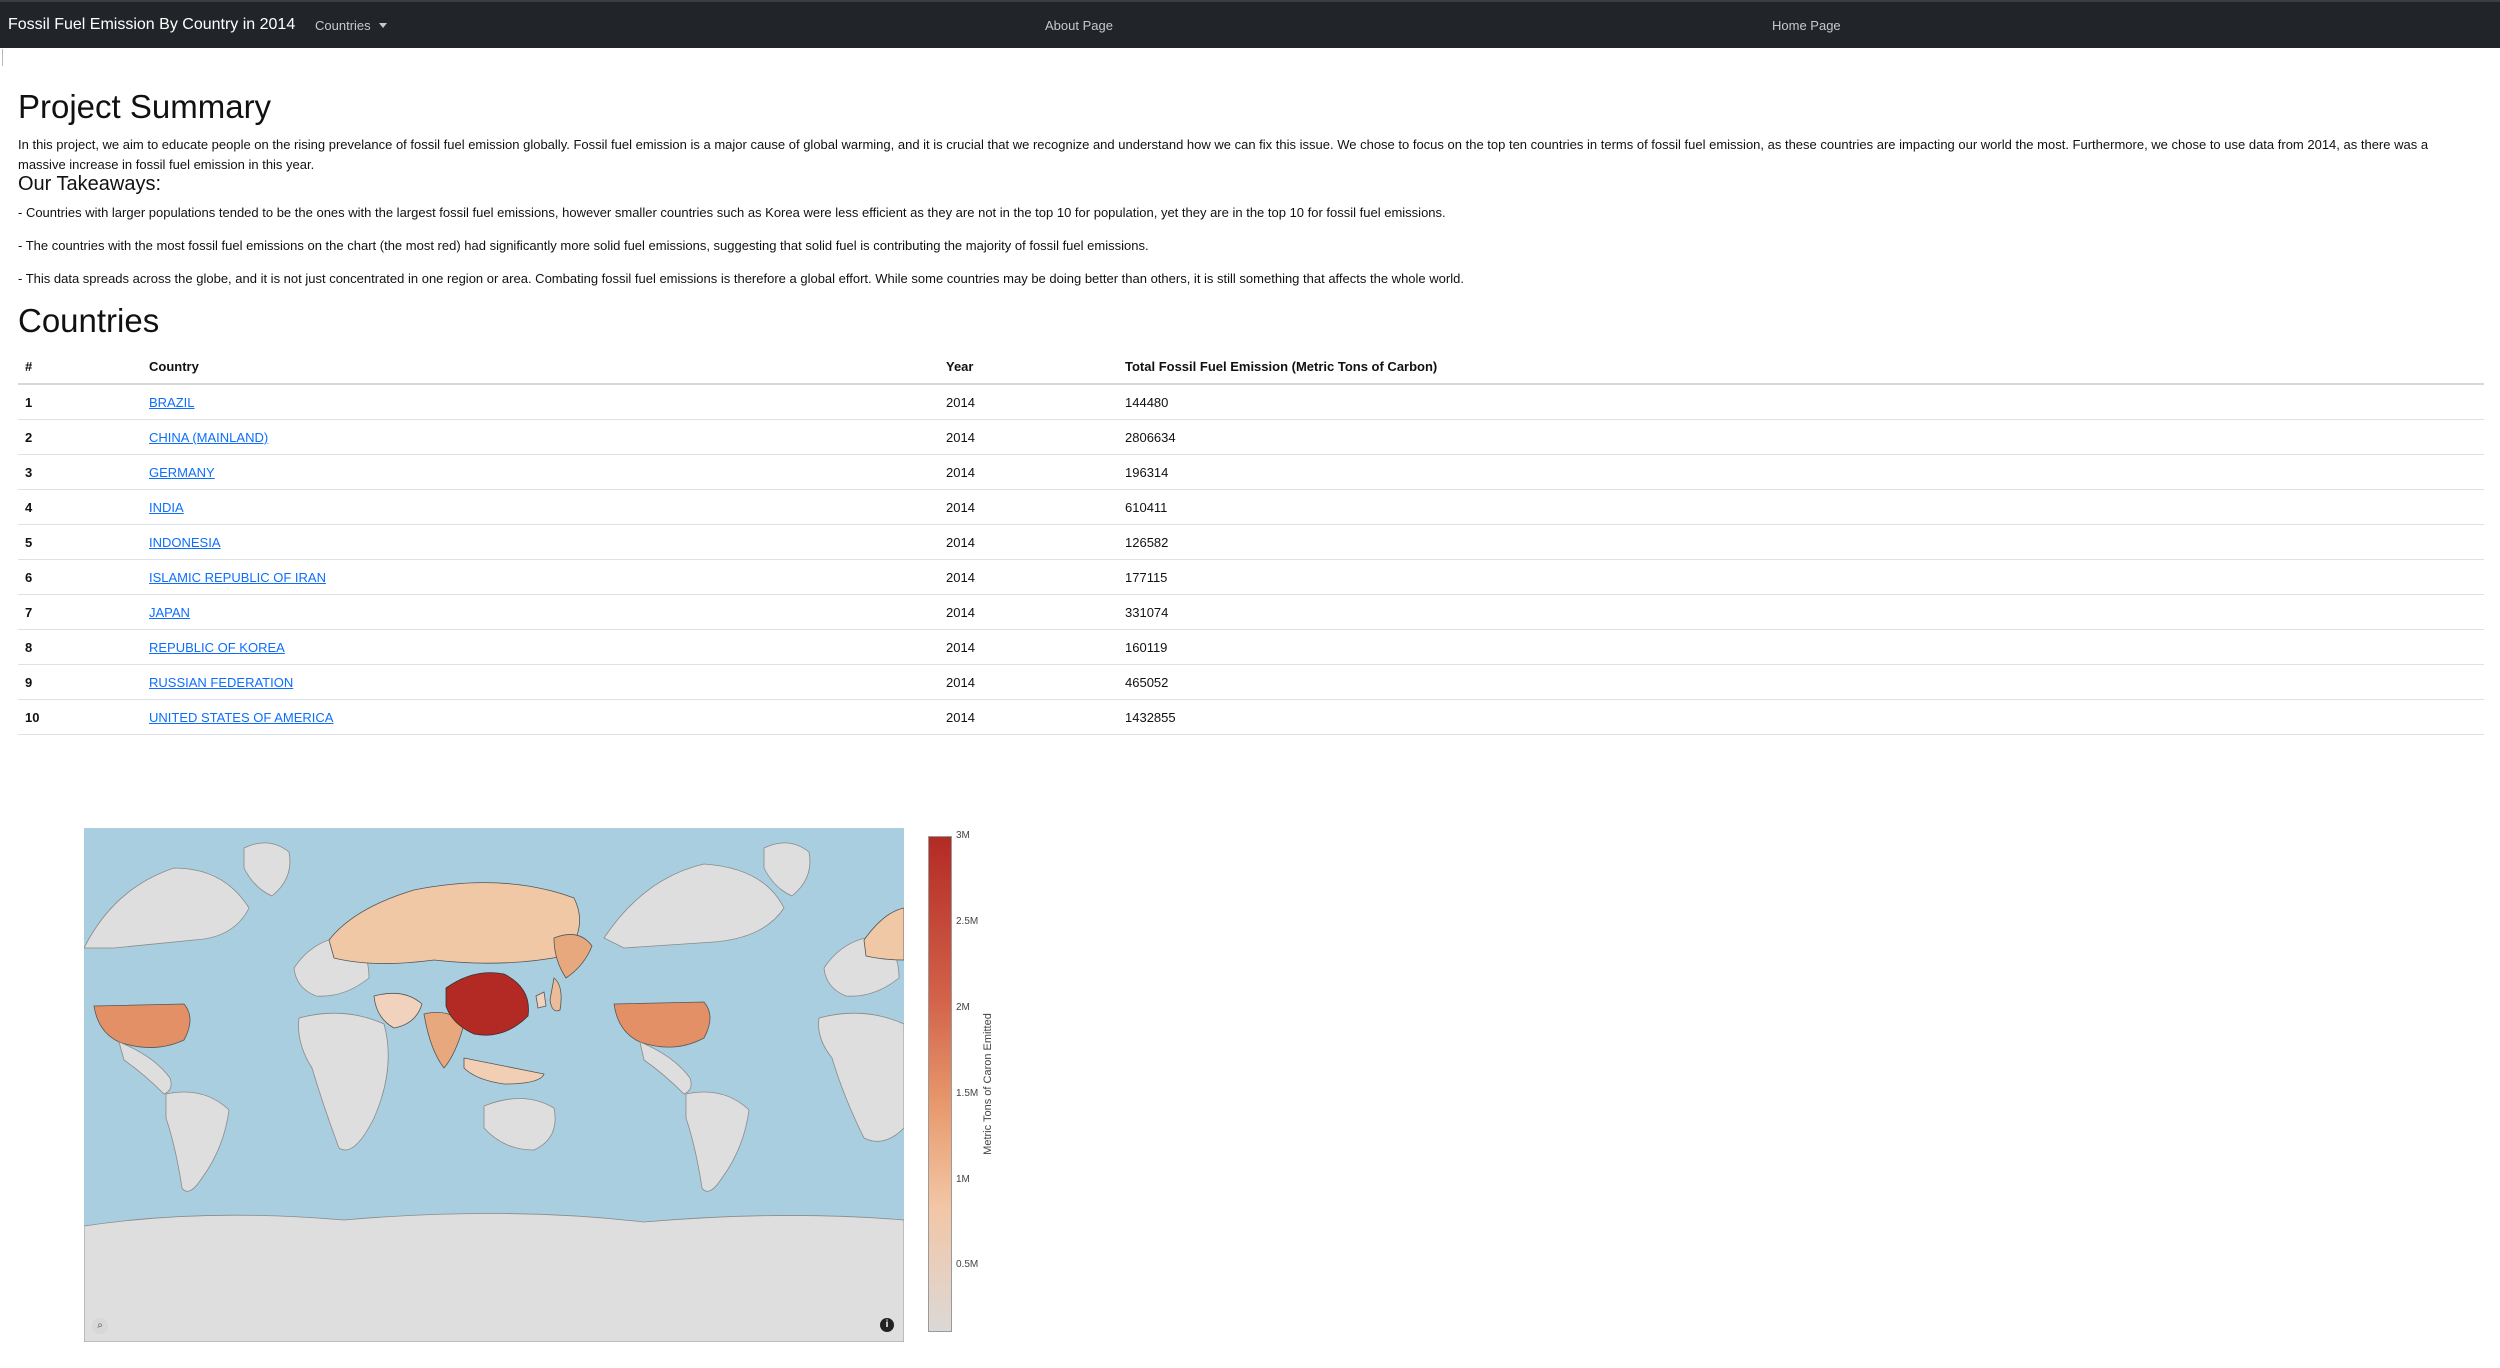 The height and width of the screenshot is (1368, 2500). I want to click on country-link: REPUBLIC OF KOREA, so click(217, 647).